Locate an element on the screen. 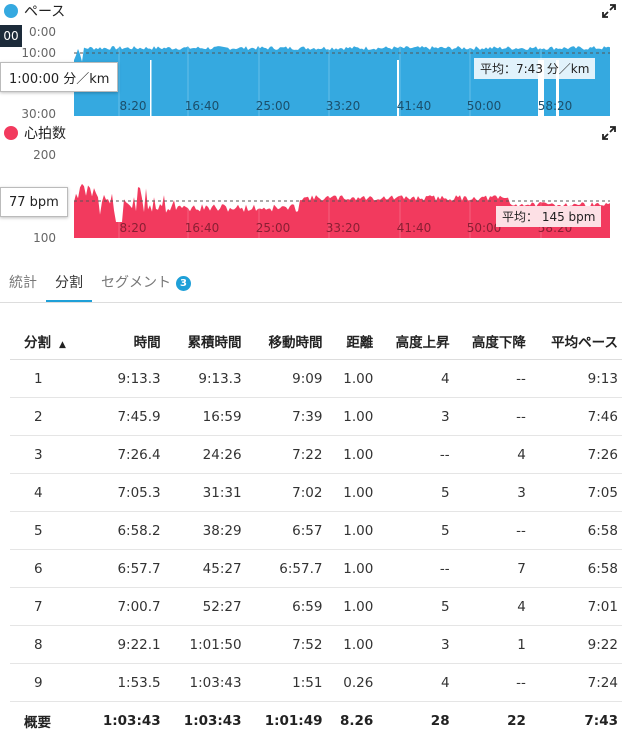 This screenshot has height=739, width=632. cell-cumulative-time: 16:59 is located at coordinates (205, 417).